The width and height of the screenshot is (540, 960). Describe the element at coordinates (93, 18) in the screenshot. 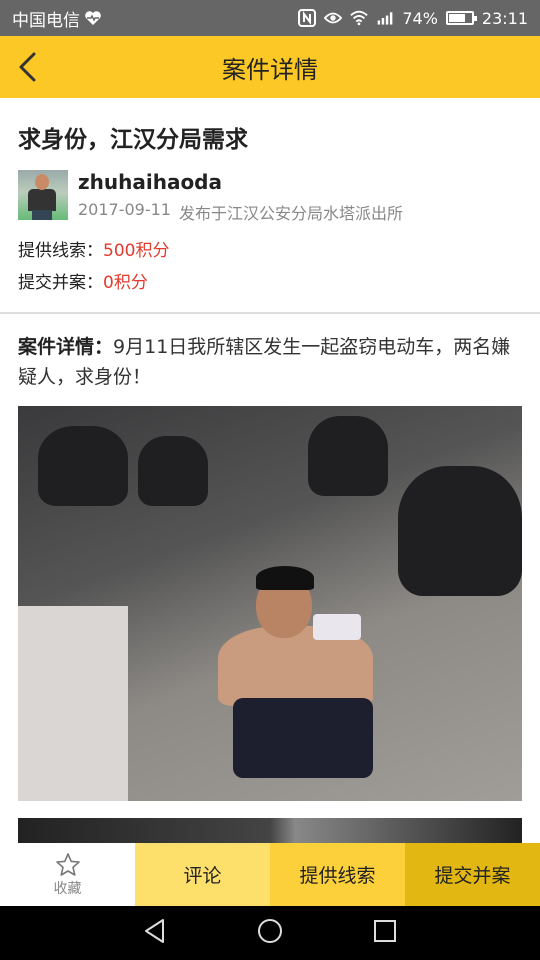

I see `heart-pulse-icon` at that location.